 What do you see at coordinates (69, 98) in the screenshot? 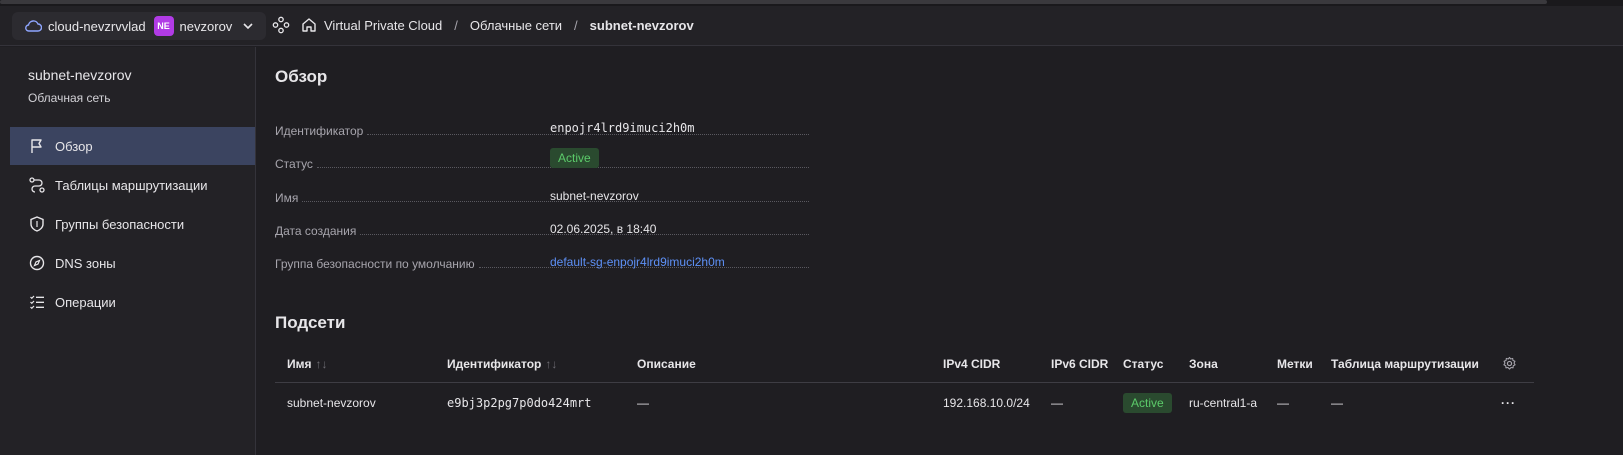
I see `sidebar-subtitle: Облачная сеть` at bounding box center [69, 98].